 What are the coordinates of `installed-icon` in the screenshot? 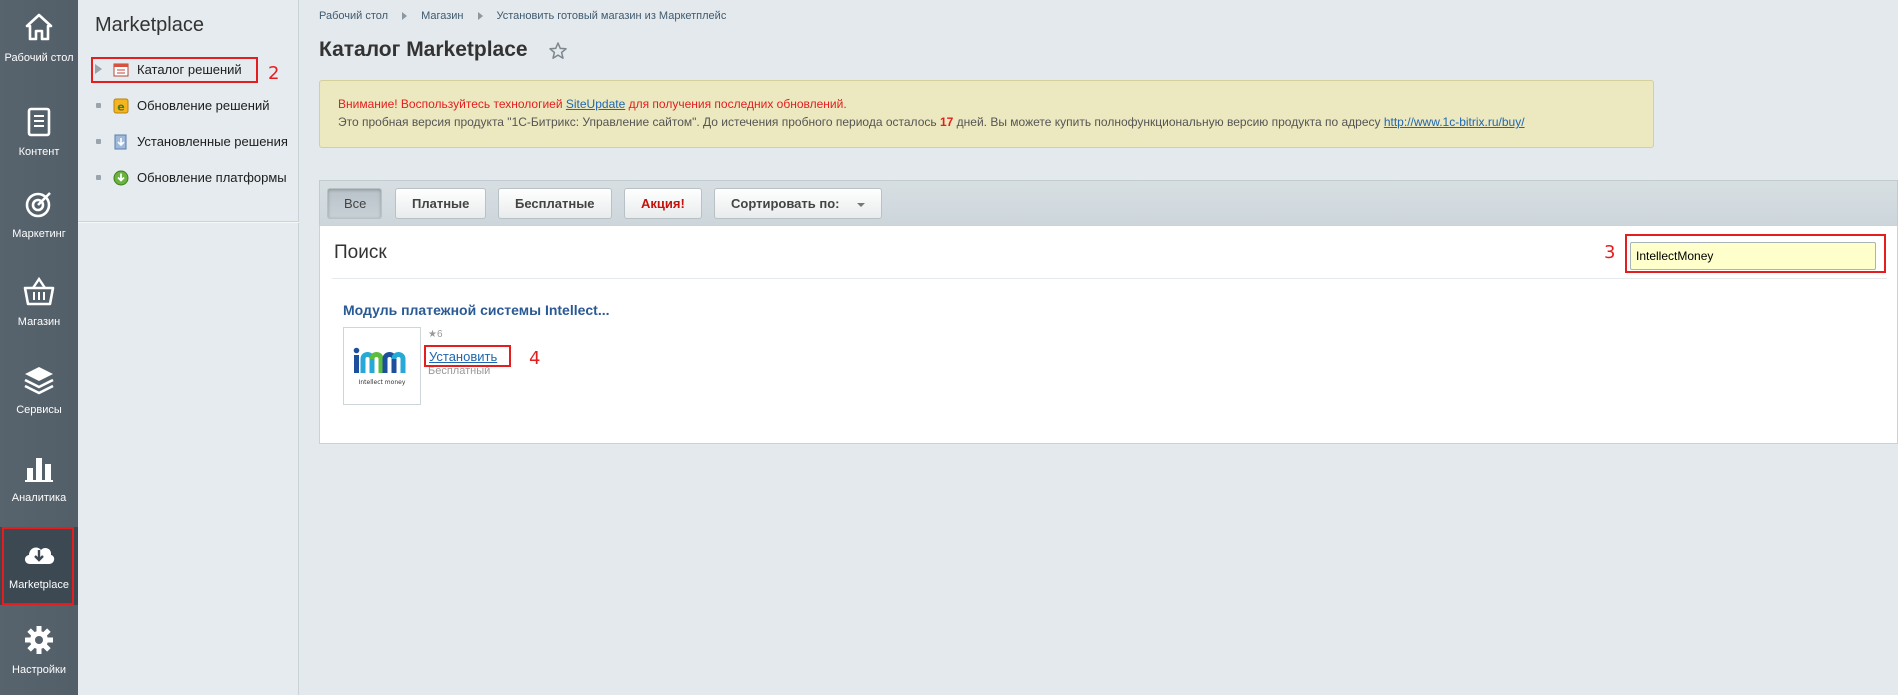 It's located at (121, 142).